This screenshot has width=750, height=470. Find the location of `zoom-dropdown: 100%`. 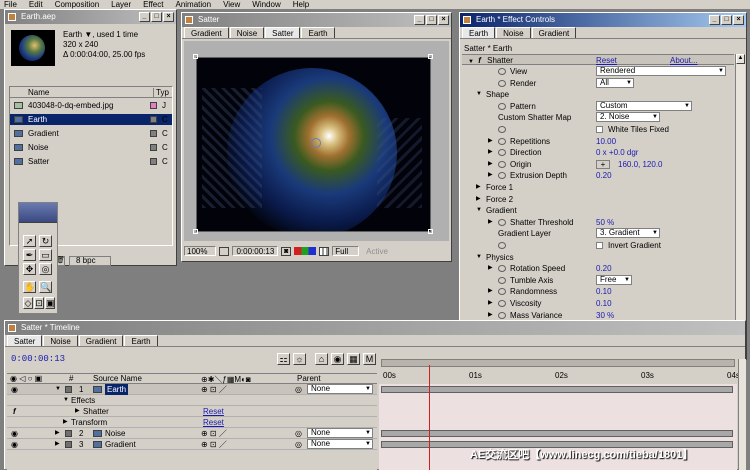

zoom-dropdown: 100% is located at coordinates (200, 251).